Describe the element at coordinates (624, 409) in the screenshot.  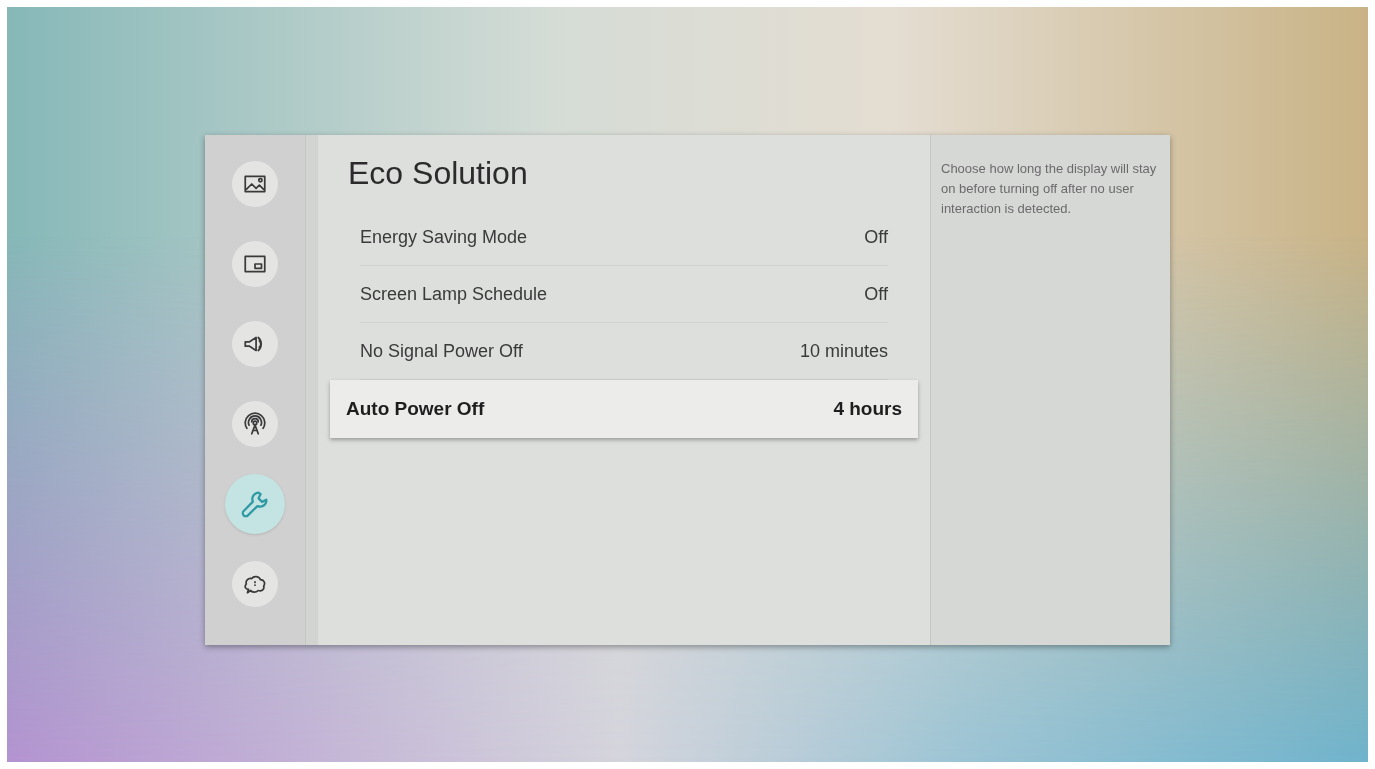
I see `menu-item: Auto Power Off 4 hours` at that location.